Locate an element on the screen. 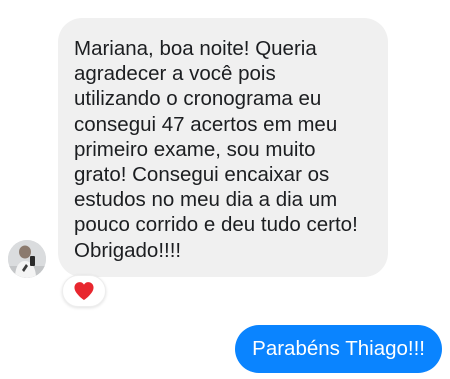 Image resolution: width=450 pixels, height=379 pixels. message-reaction is located at coordinates (84, 291).